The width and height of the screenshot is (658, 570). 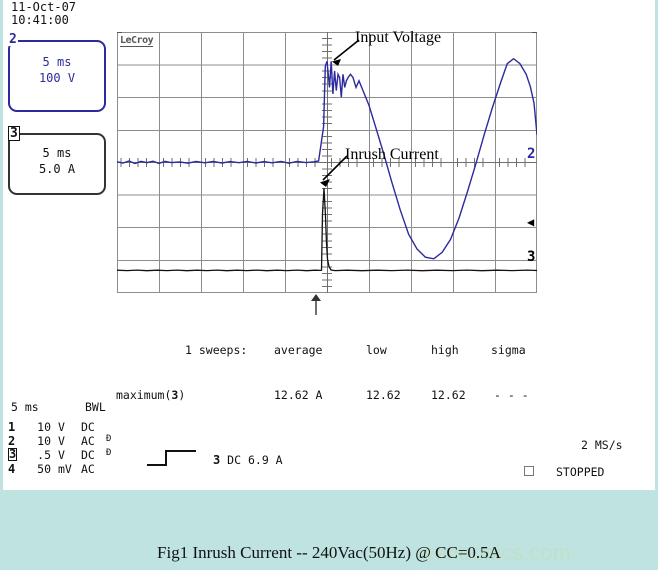 I want to click on status-channel-3-coupling: DC, so click(x=88, y=455).